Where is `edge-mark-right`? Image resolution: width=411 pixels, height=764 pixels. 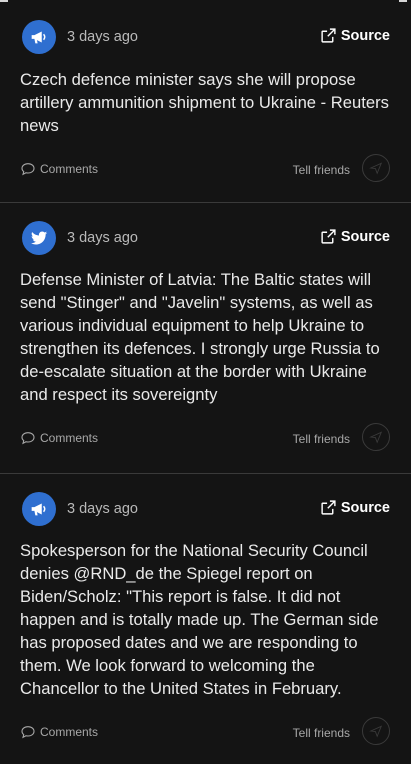 edge-mark-right is located at coordinates (403, 1).